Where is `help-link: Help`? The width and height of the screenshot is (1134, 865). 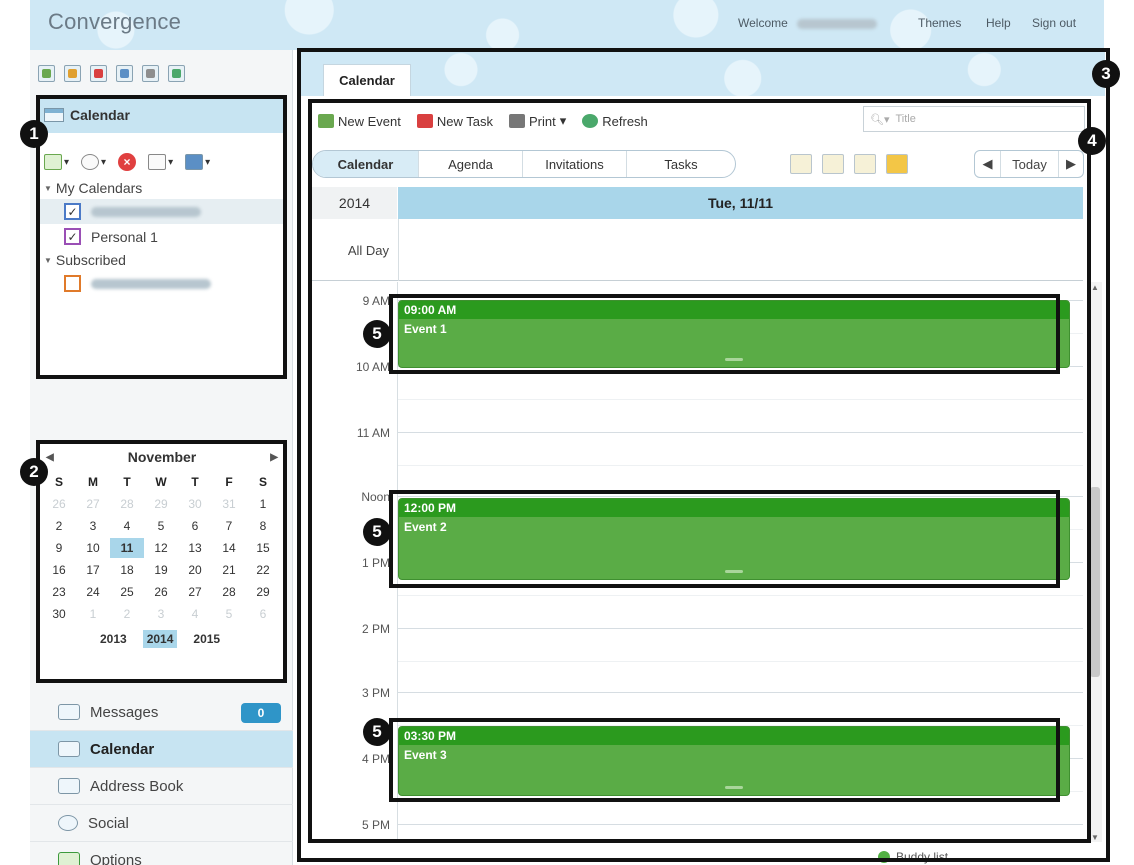 help-link: Help is located at coordinates (998, 23).